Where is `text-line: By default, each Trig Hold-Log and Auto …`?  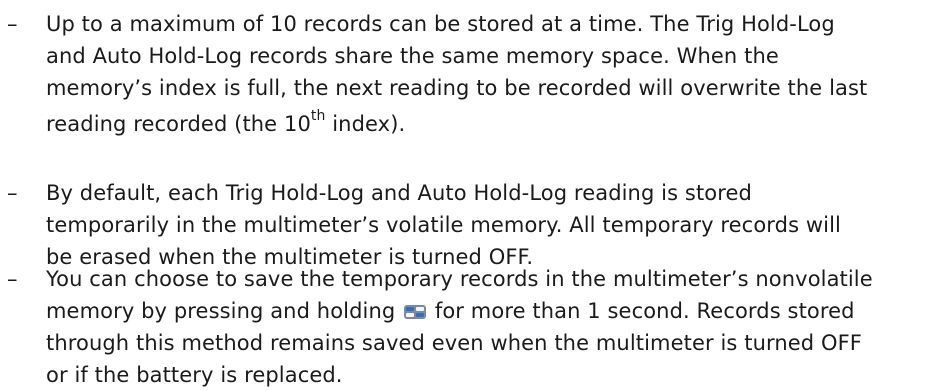
text-line: By default, each Trig Hold-Log and Auto … is located at coordinates (399, 193).